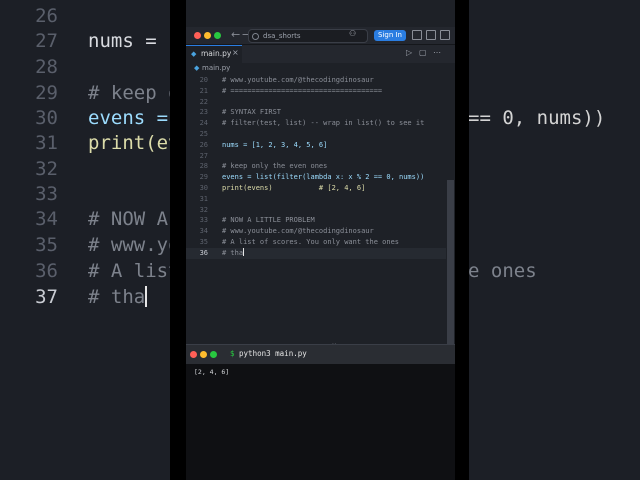  What do you see at coordinates (320, 422) in the screenshot?
I see `terminal-output: [2, 4, 6]` at bounding box center [320, 422].